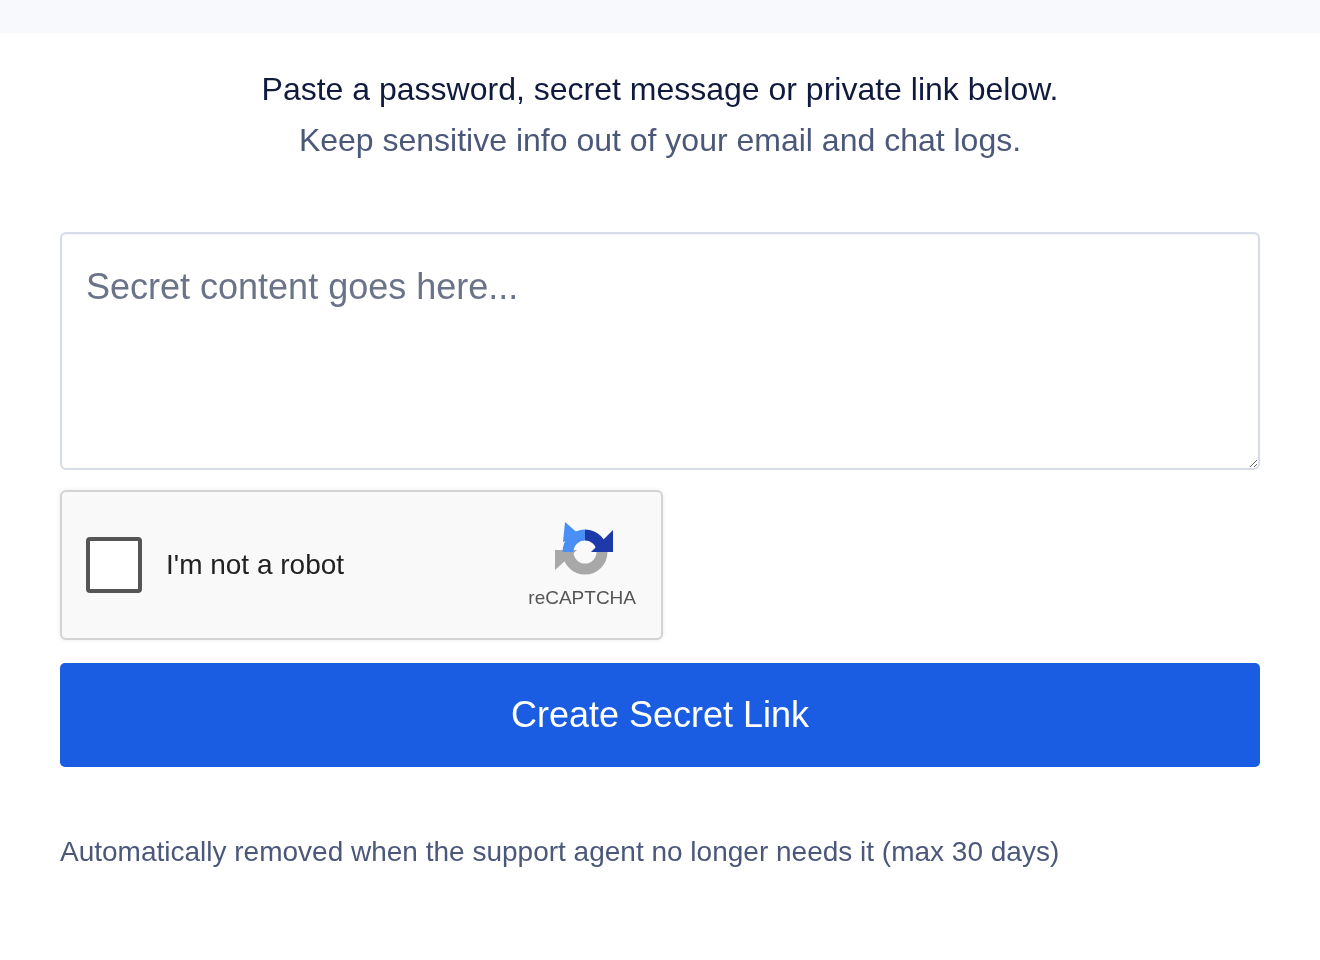  What do you see at coordinates (660, 140) in the screenshot?
I see `subline-text: Keep sensitive info out of your email and chat logs.` at bounding box center [660, 140].